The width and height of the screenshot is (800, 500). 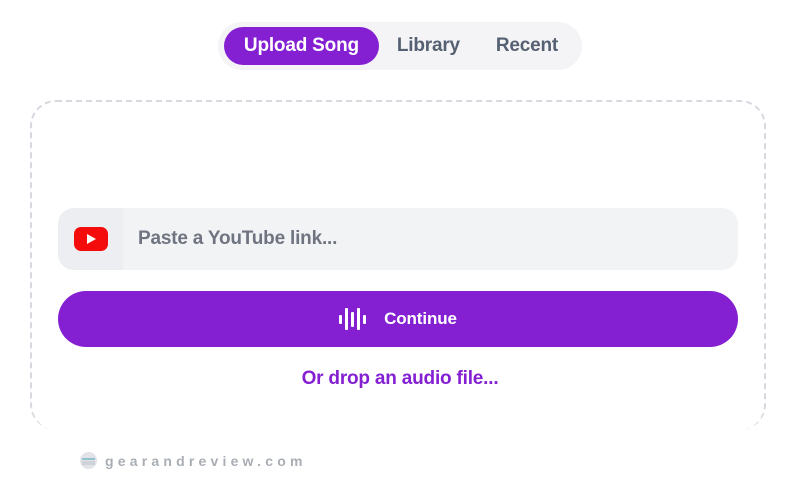 What do you see at coordinates (206, 460) in the screenshot?
I see `watermark-text: gearandreview.com` at bounding box center [206, 460].